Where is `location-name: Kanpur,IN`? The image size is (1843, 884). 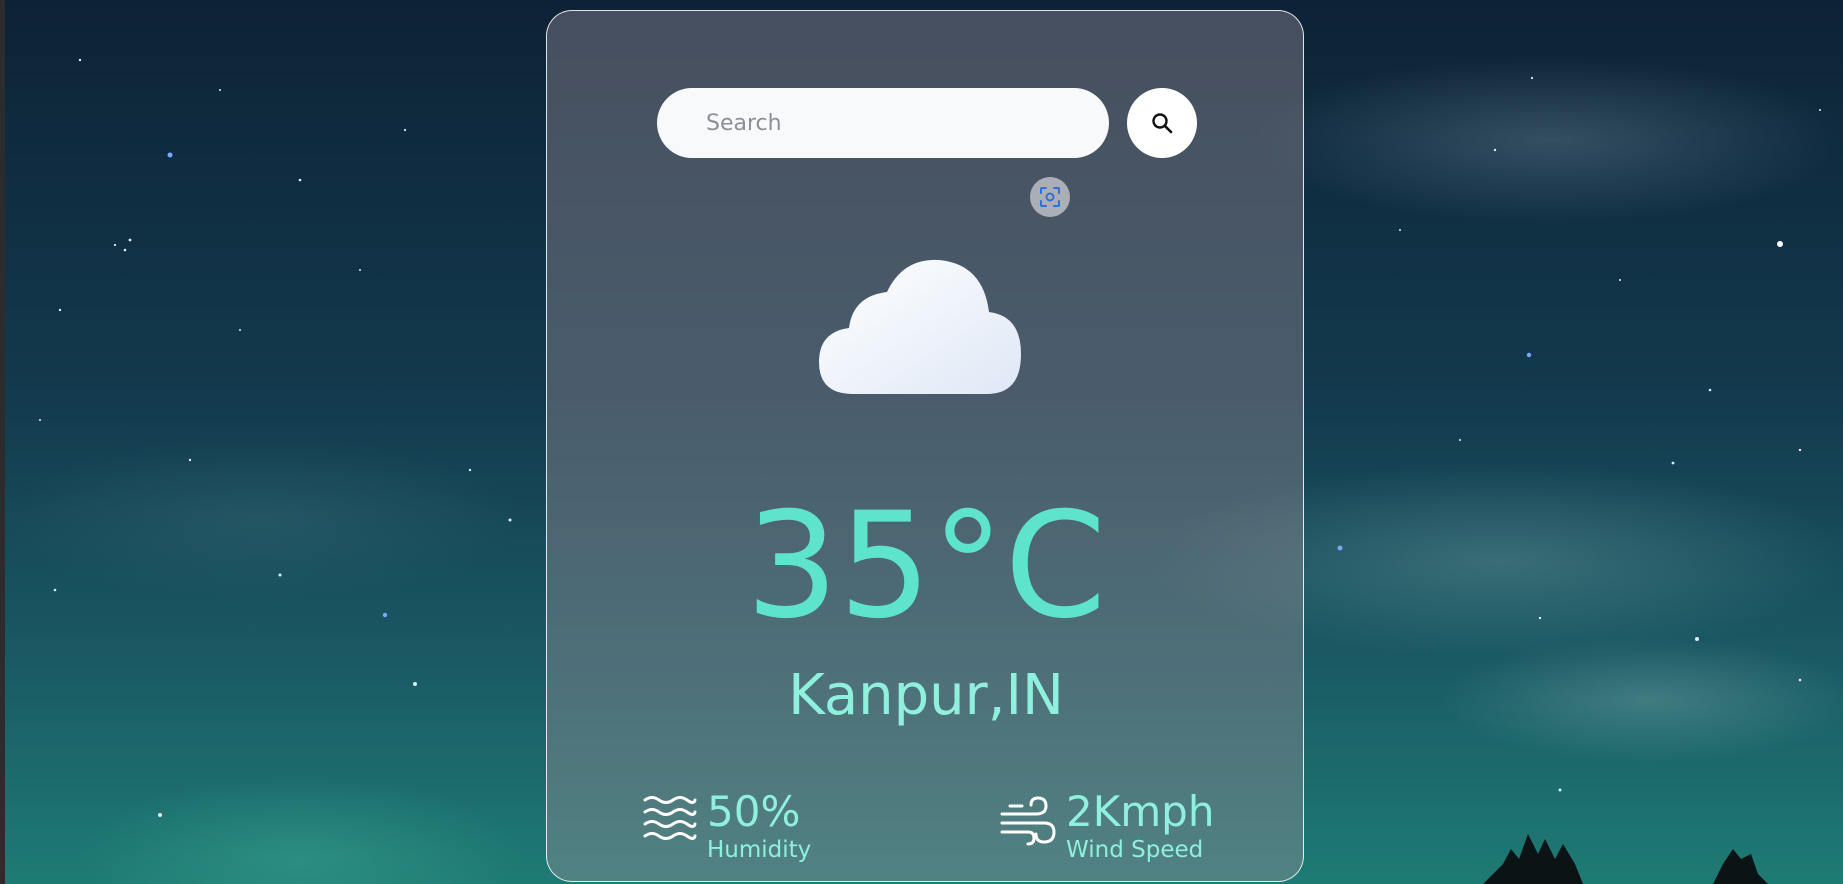
location-name: Kanpur,IN is located at coordinates (926, 695).